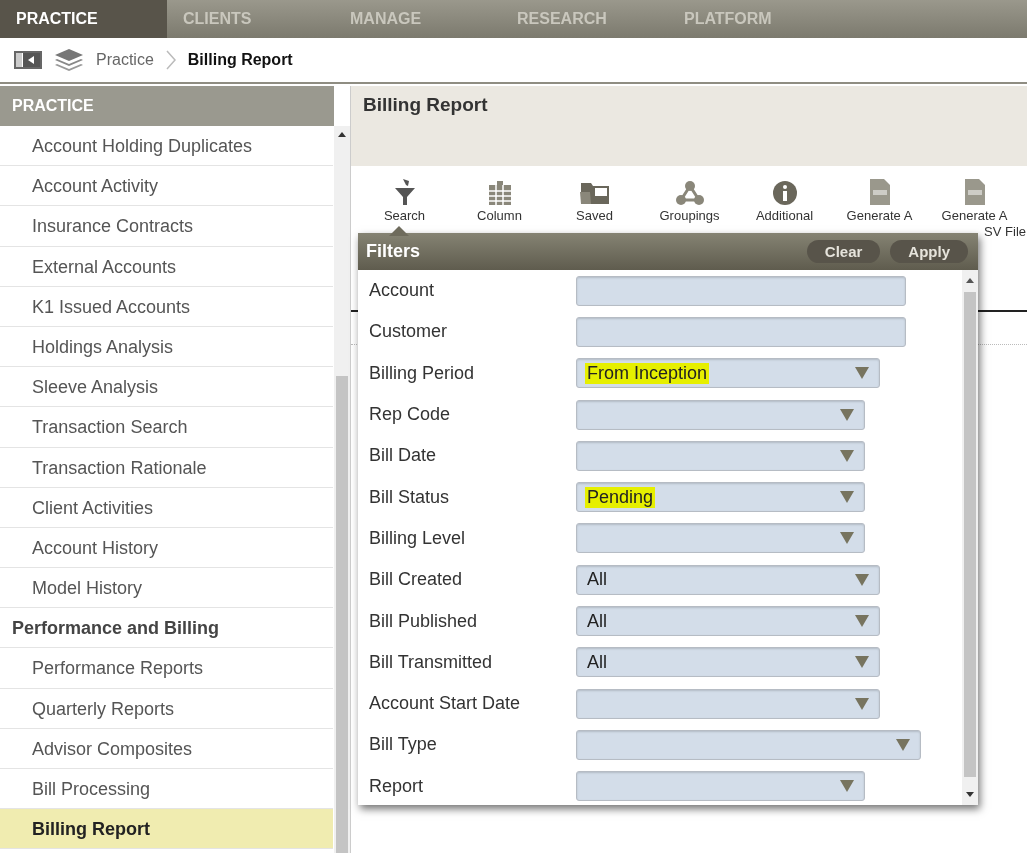 This screenshot has height=853, width=1027. What do you see at coordinates (929, 251) in the screenshot?
I see `filter-action-button: Apply` at bounding box center [929, 251].